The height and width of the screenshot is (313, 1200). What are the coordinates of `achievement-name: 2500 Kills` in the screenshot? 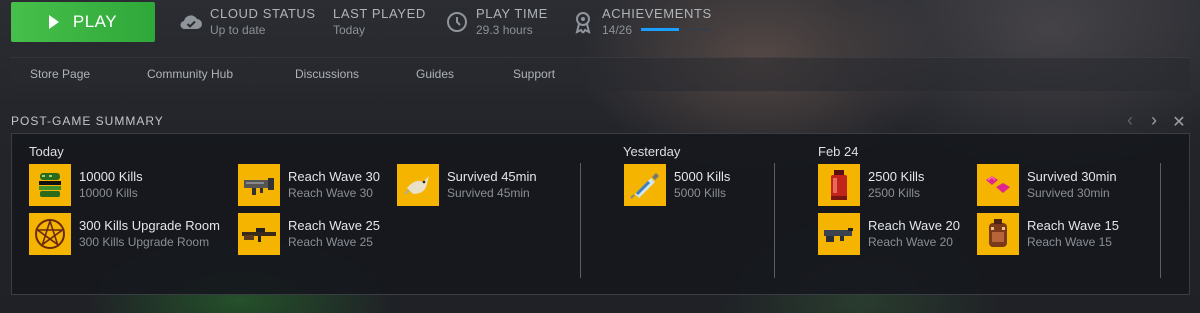 It's located at (896, 176).